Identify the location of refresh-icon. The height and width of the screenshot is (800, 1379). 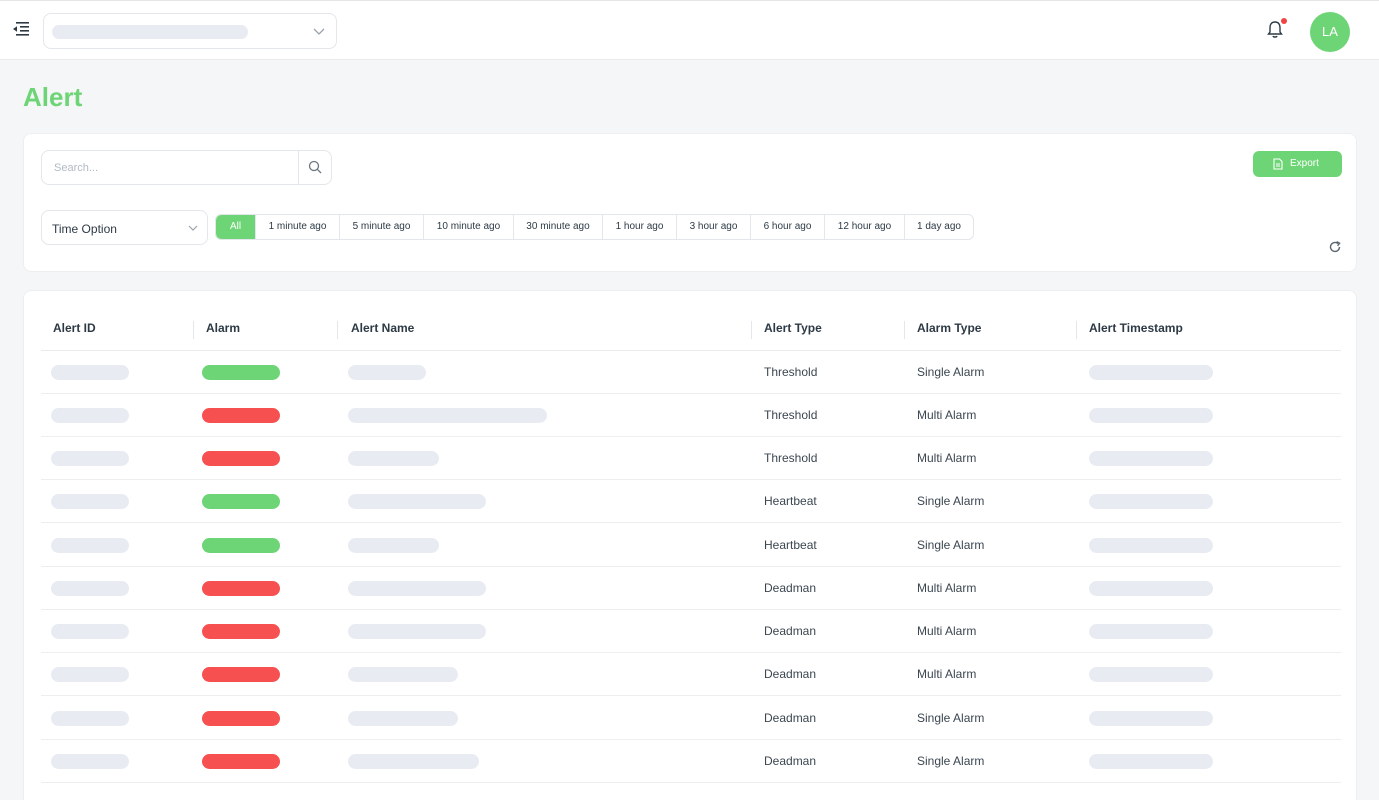
(1335, 247).